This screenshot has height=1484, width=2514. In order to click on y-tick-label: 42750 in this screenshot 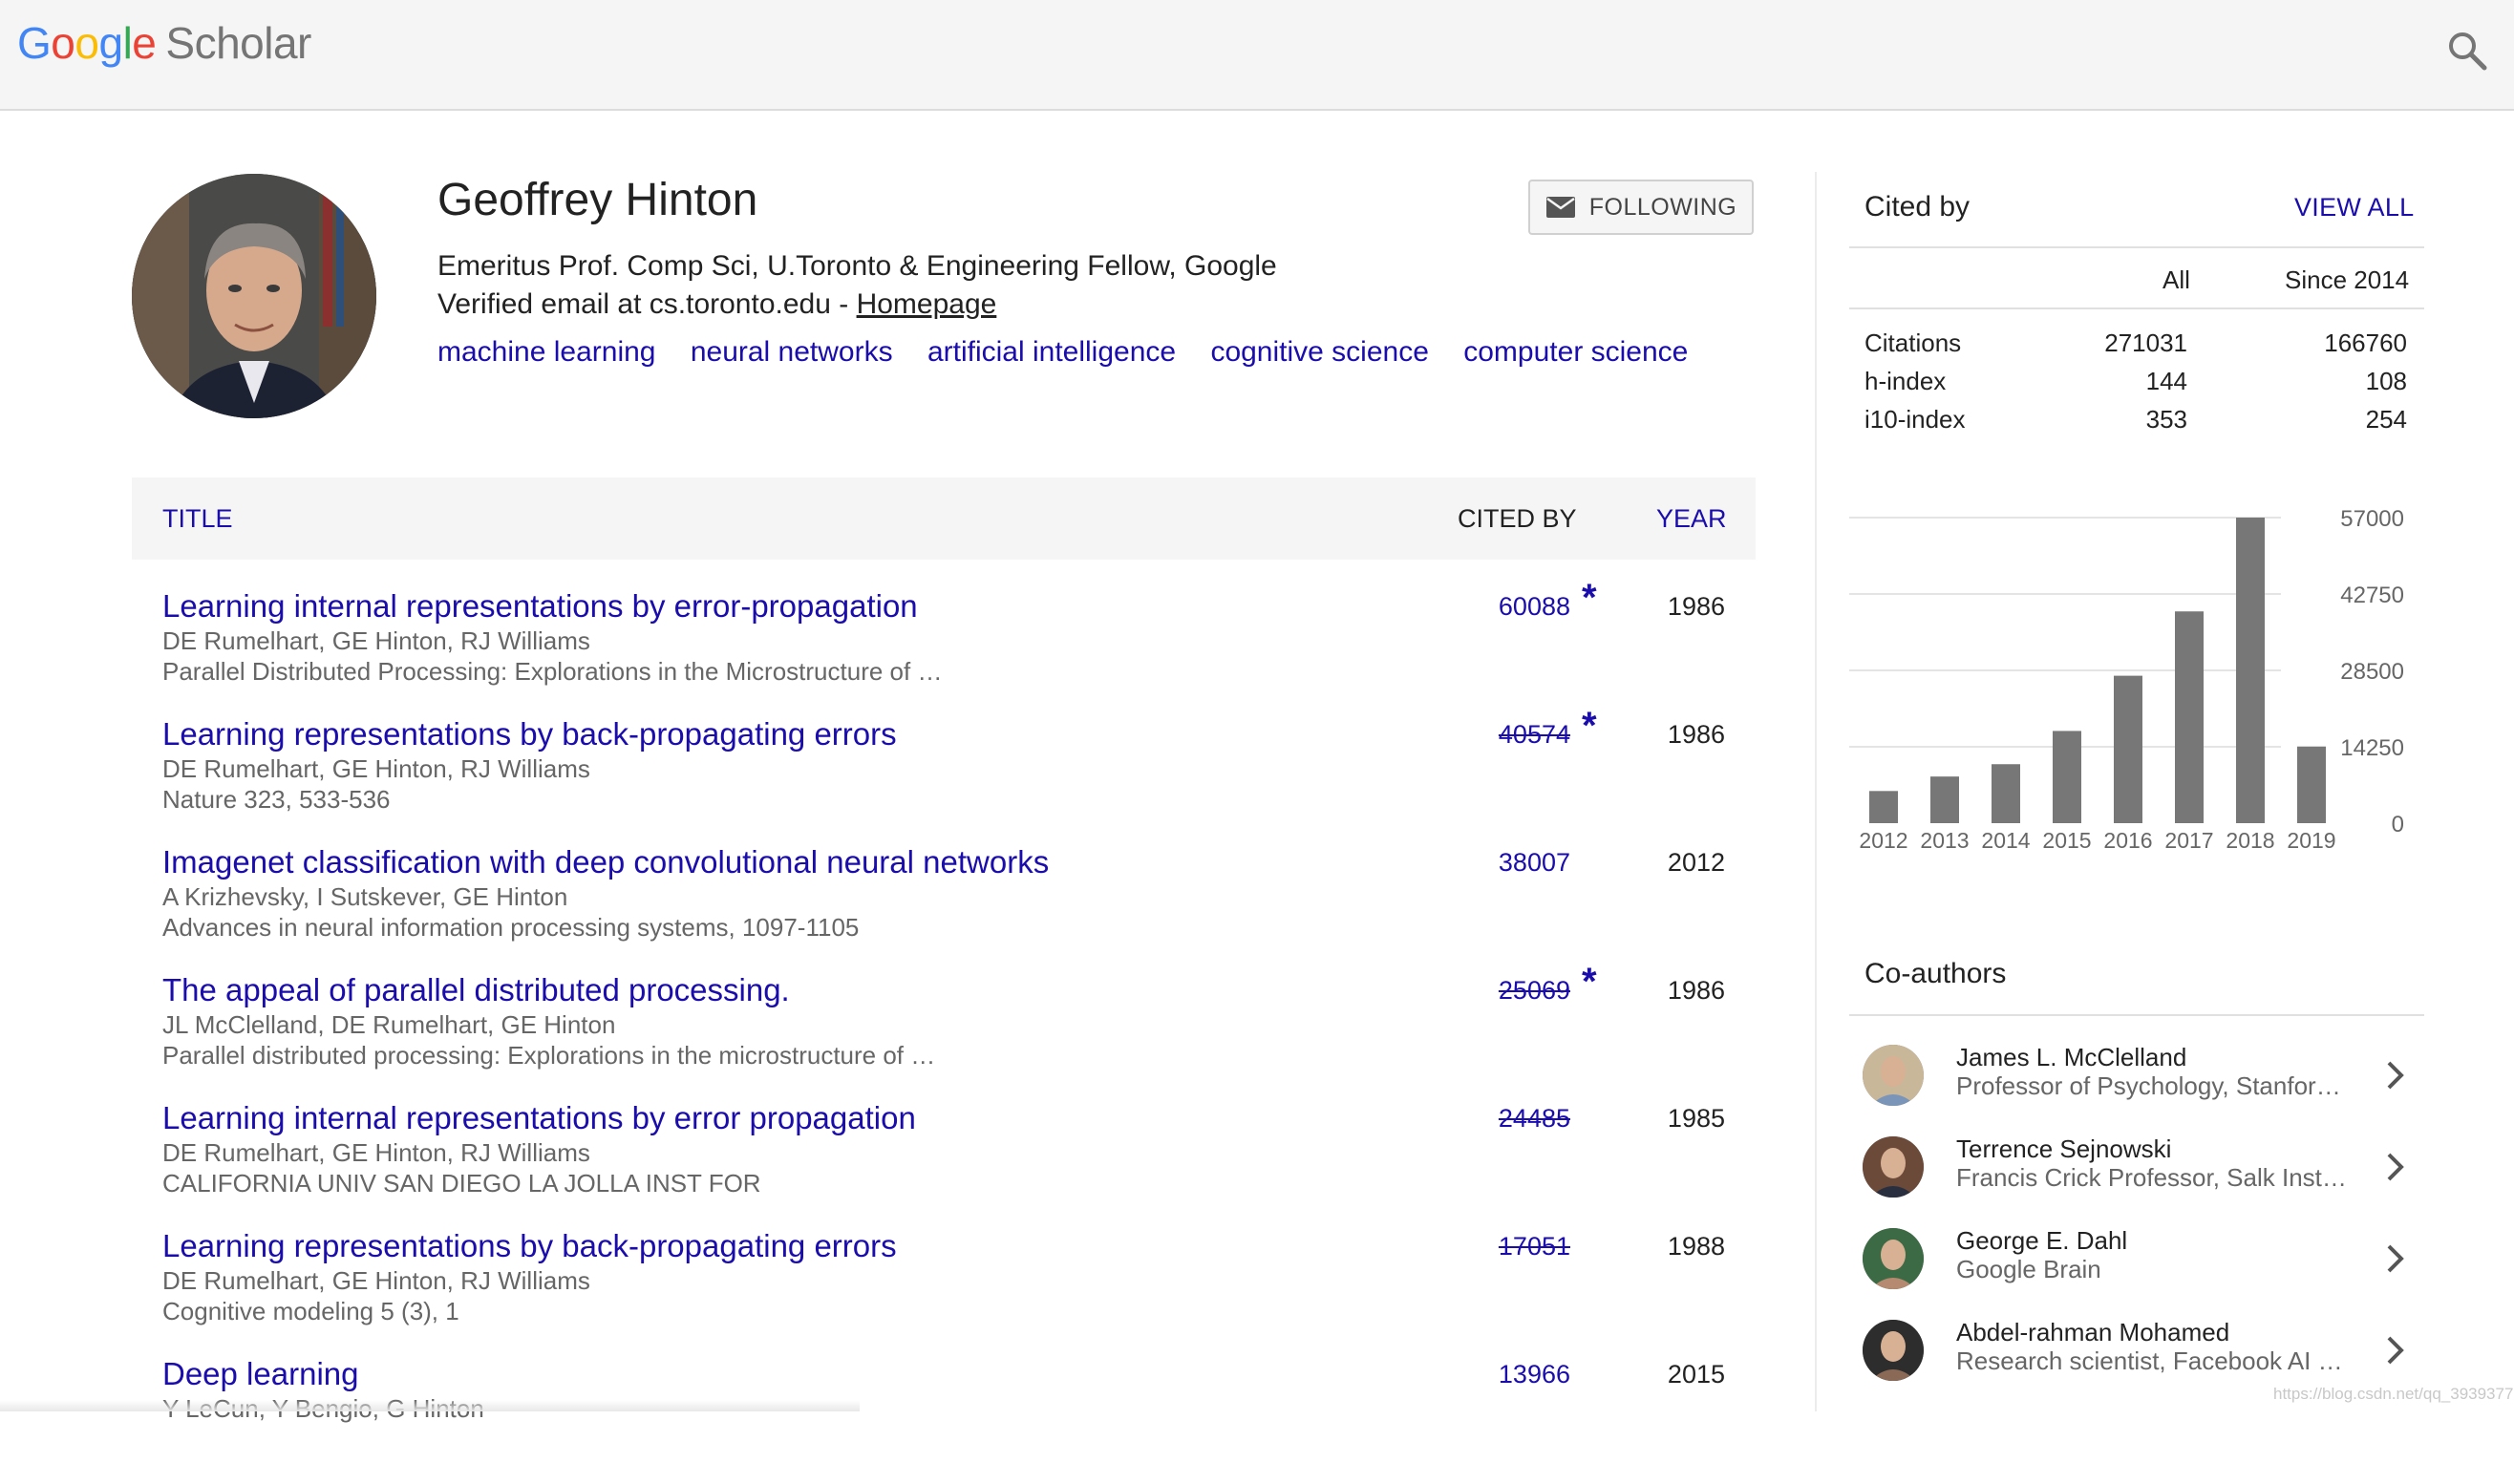, I will do `click(2372, 596)`.